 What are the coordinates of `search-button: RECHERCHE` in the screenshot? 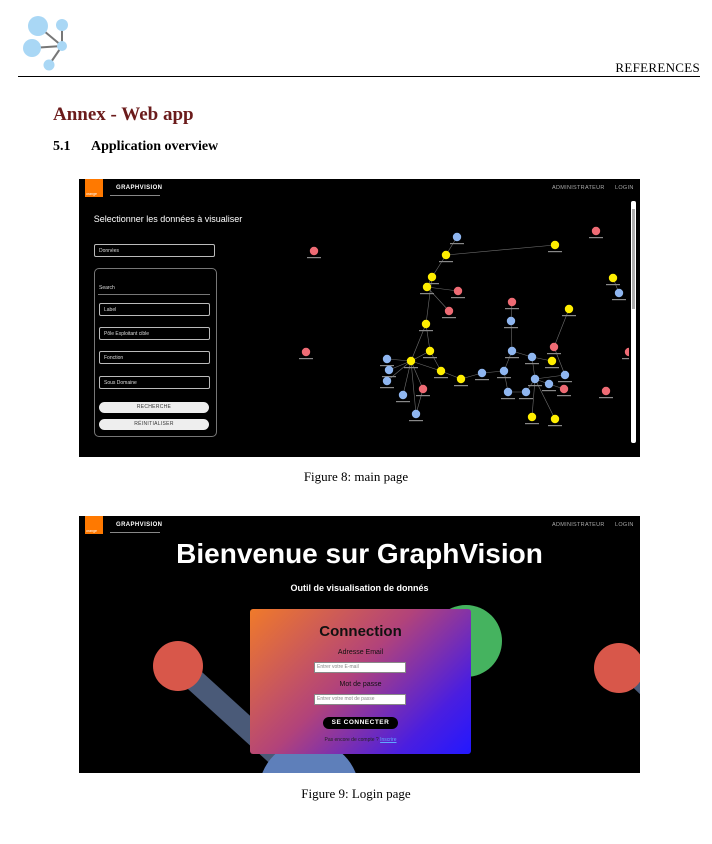 It's located at (154, 407).